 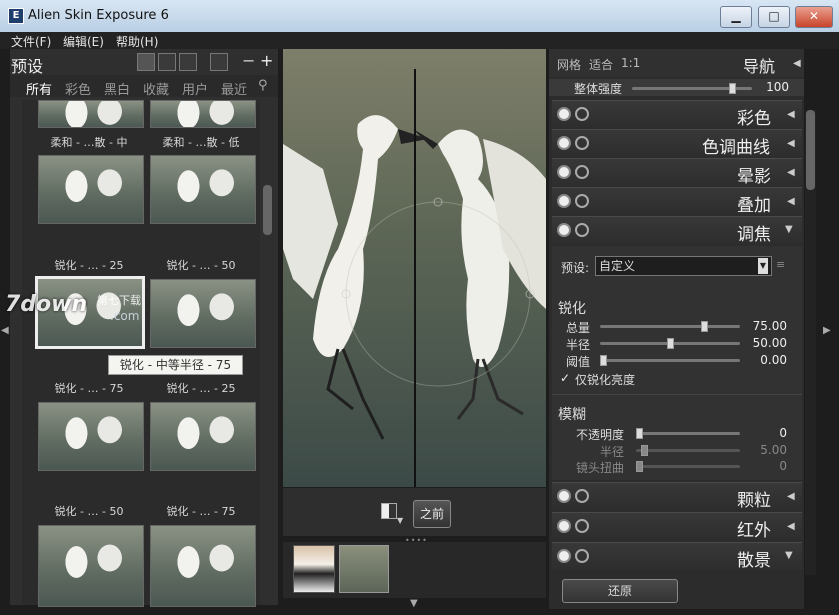 I want to click on remove-preset-button: −, so click(x=248, y=60).